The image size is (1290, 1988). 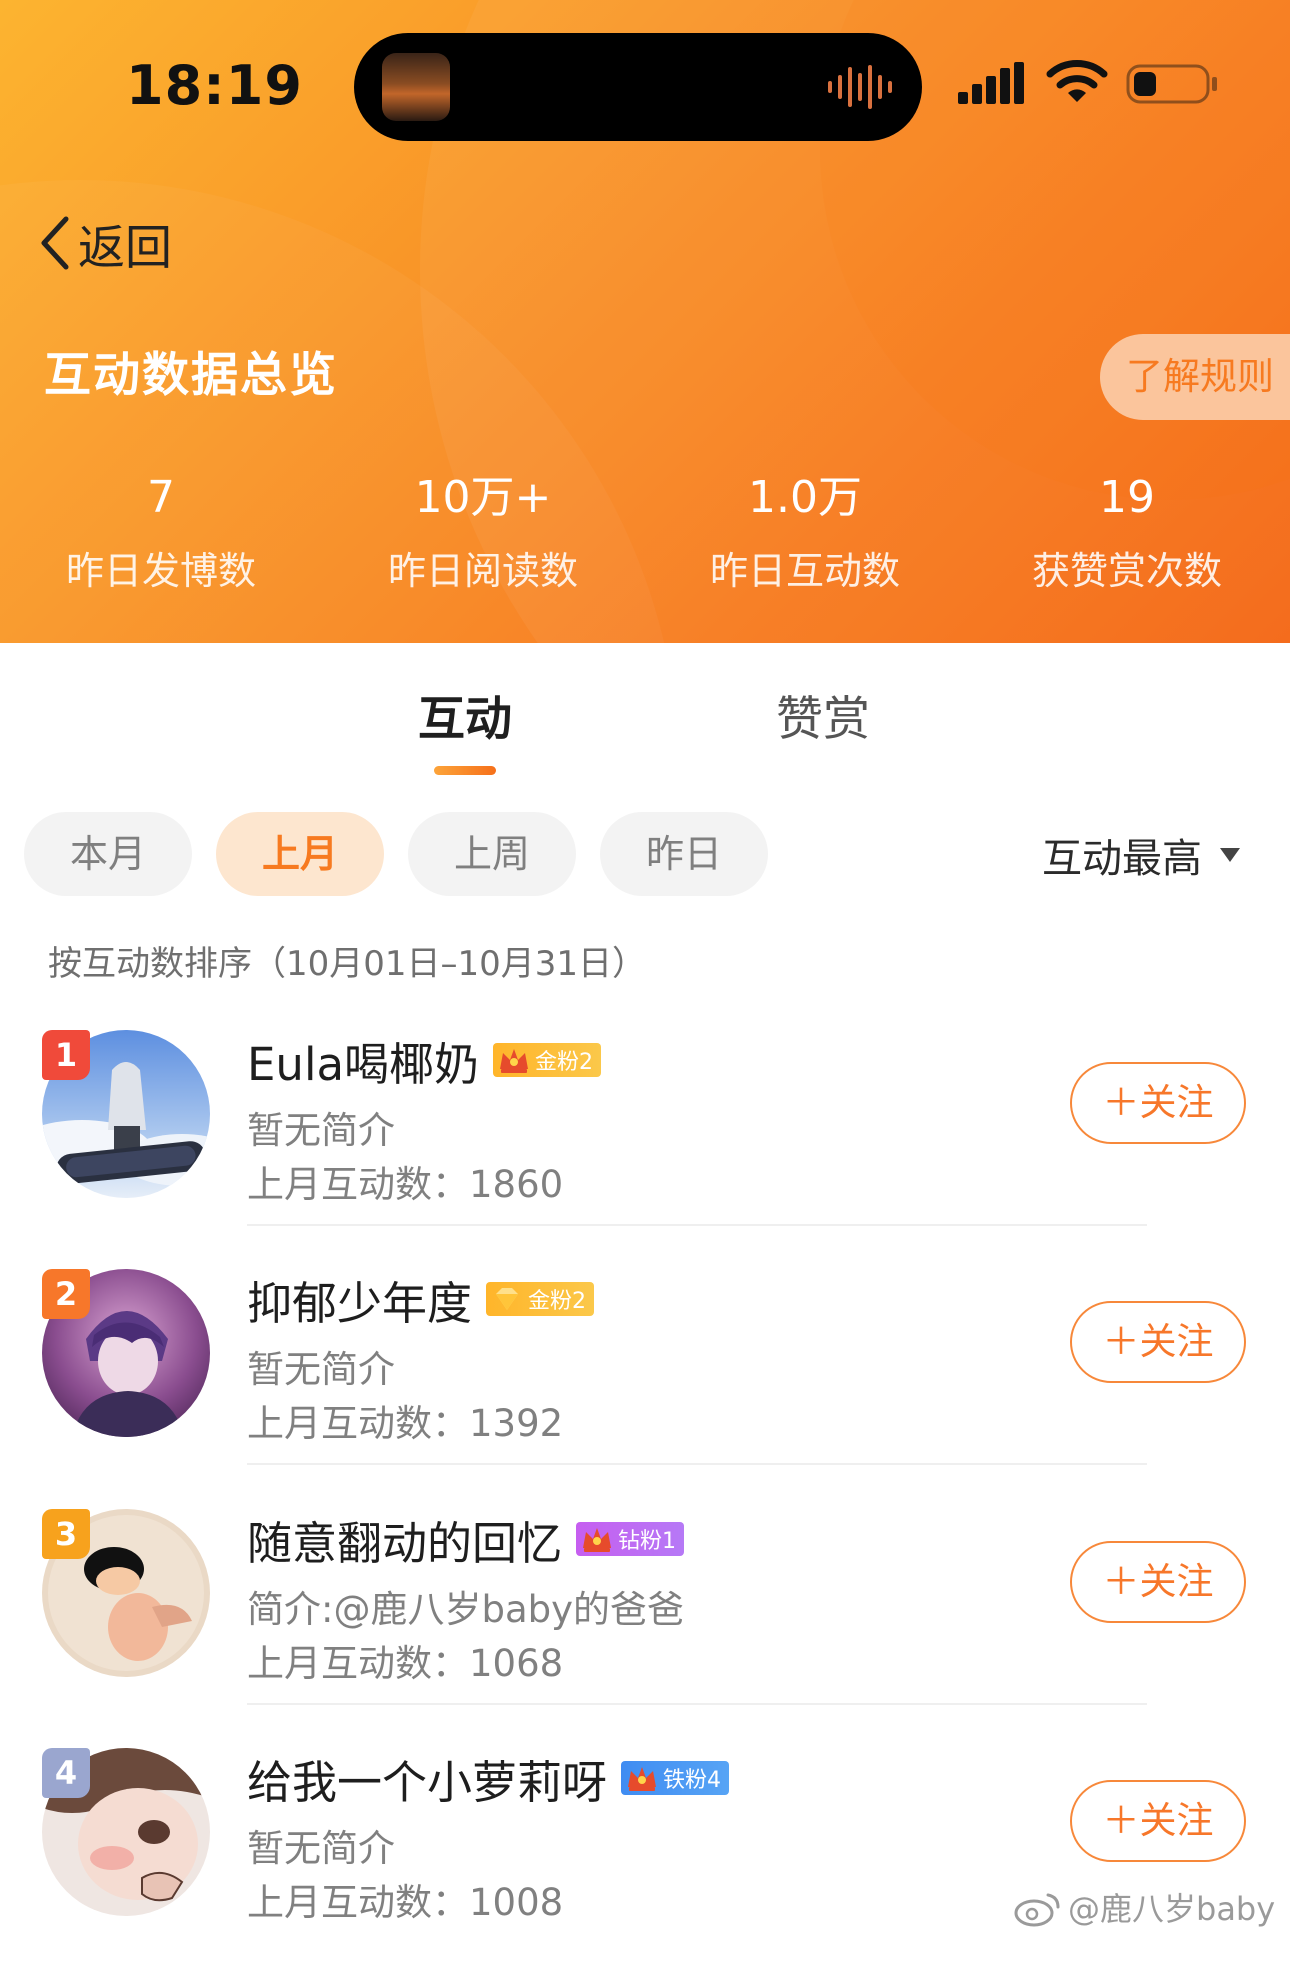 I want to click on avatar: 4, so click(x=126, y=1832).